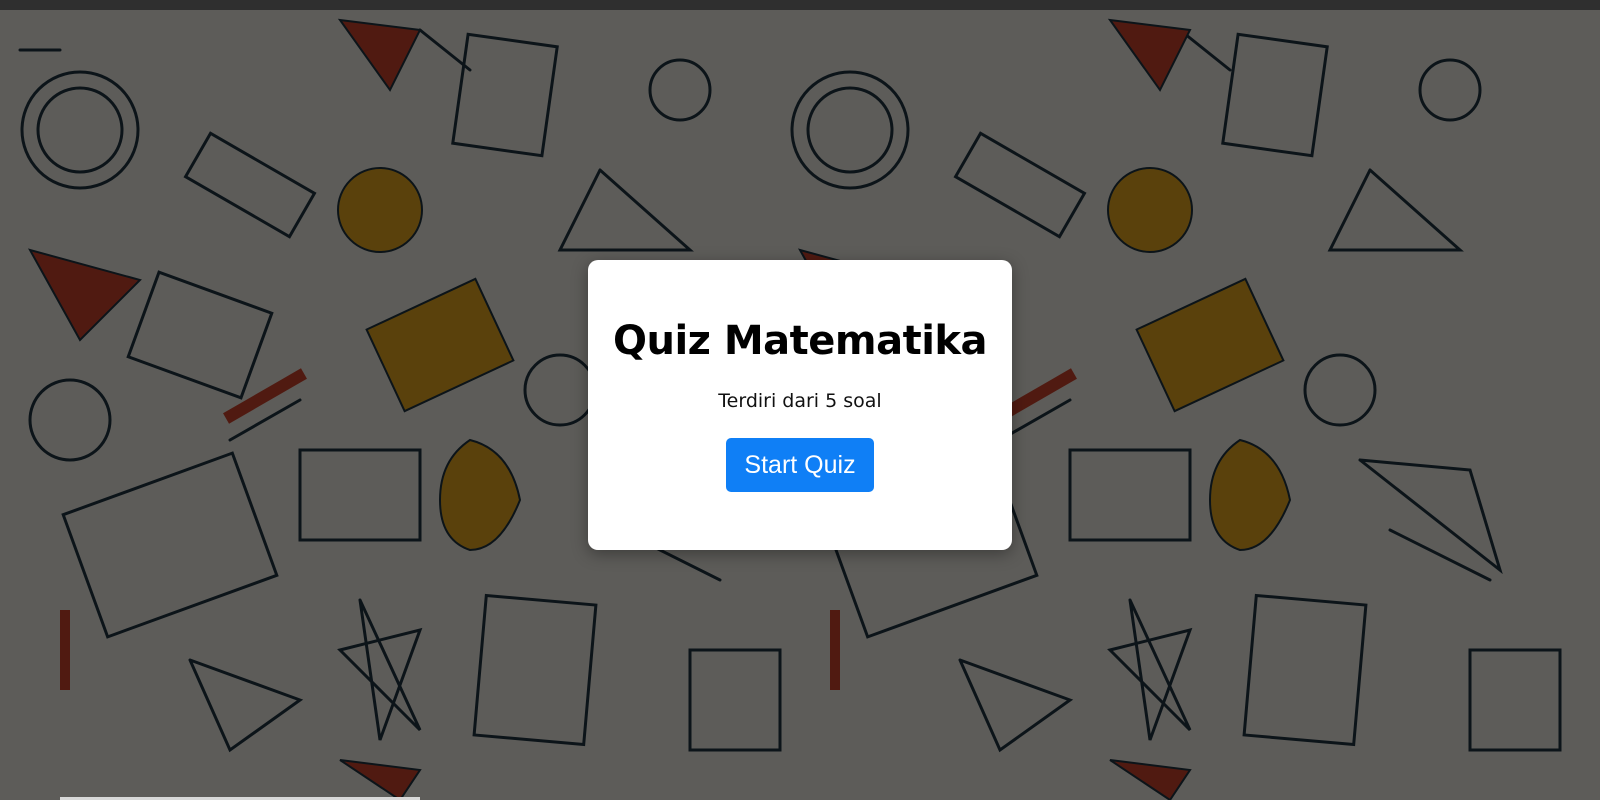  Describe the element at coordinates (800, 341) in the screenshot. I see `quiz-title: Quiz Matematika` at that location.